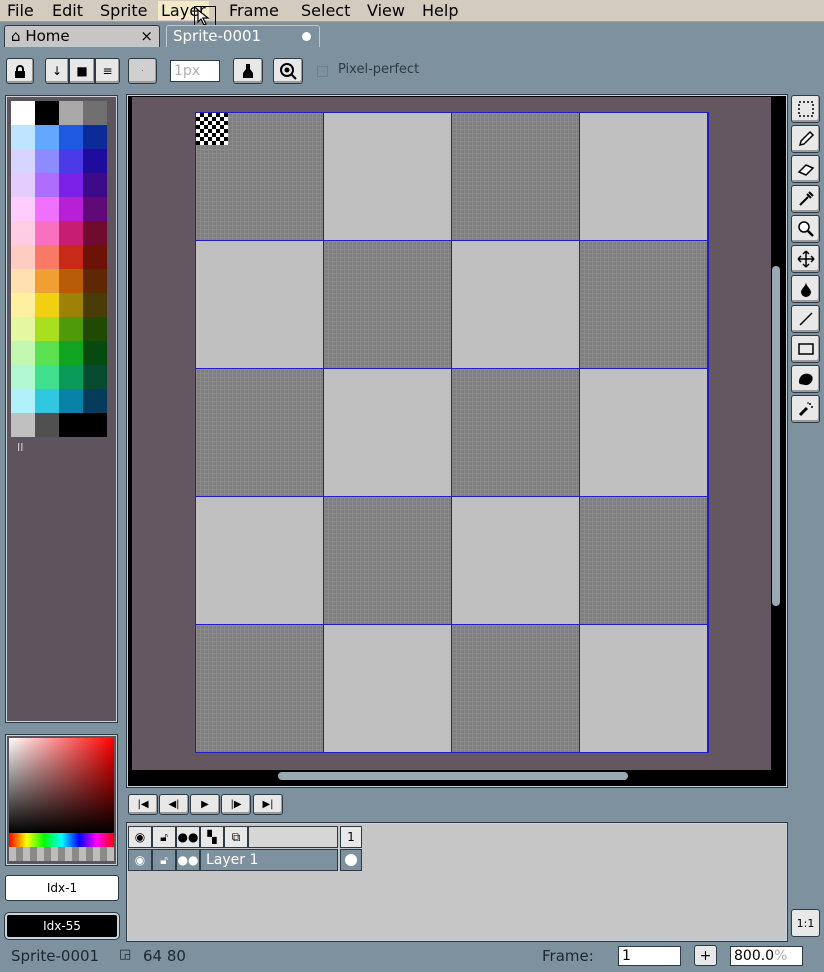 Image resolution: width=824 pixels, height=972 pixels. What do you see at coordinates (174, 804) in the screenshot?
I see `previous-frame-button: ◀|` at bounding box center [174, 804].